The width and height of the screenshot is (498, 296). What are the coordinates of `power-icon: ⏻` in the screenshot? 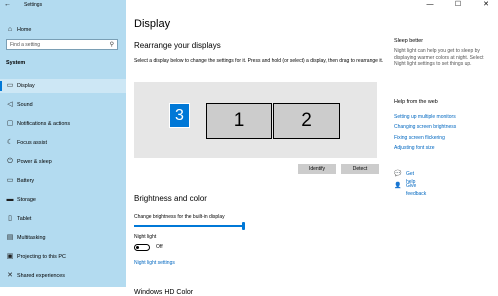 It's located at (10, 161).